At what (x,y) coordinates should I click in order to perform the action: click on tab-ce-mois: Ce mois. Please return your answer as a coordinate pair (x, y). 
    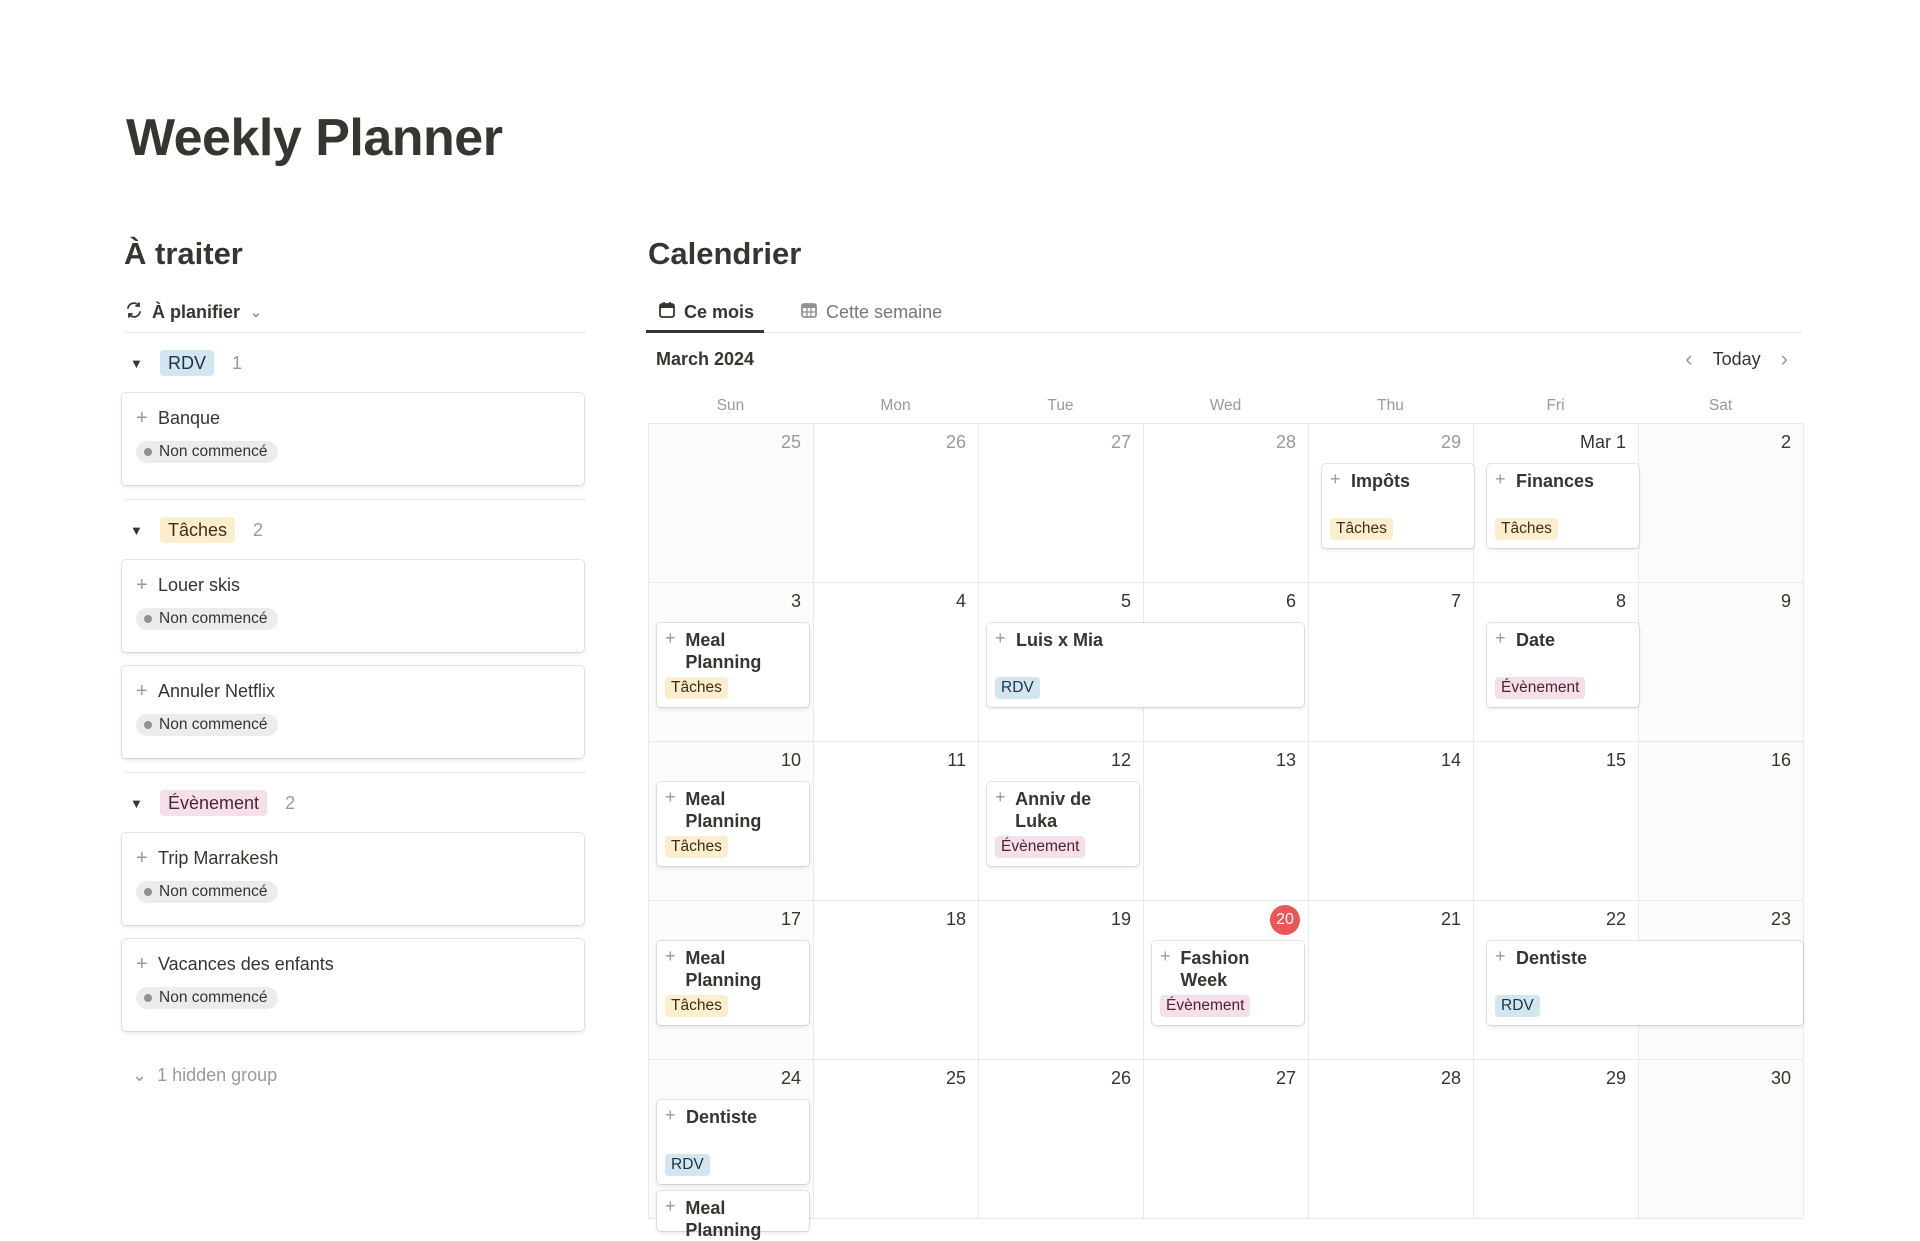
    Looking at the image, I should click on (705, 312).